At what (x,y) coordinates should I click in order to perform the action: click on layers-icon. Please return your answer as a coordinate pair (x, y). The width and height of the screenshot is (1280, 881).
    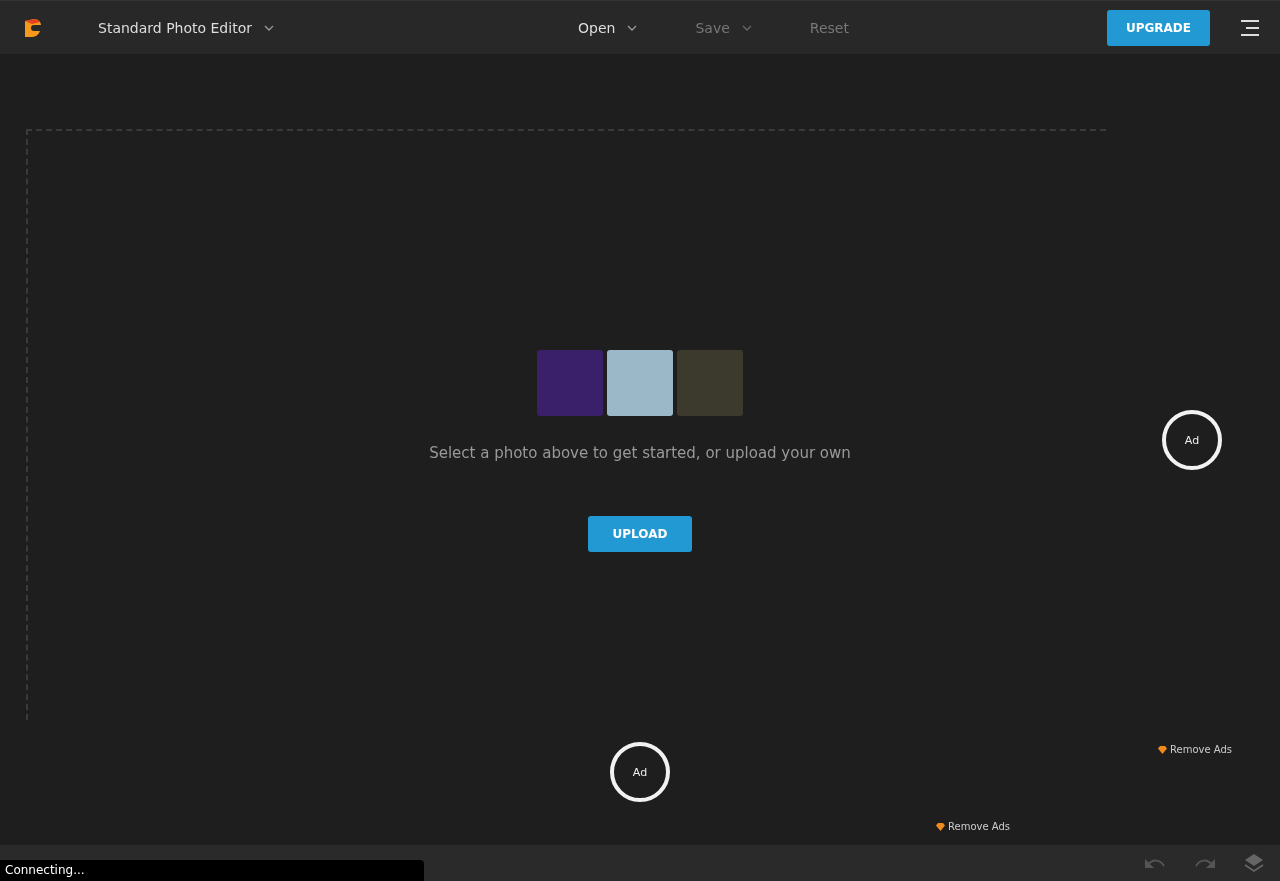
    Looking at the image, I should click on (1254, 863).